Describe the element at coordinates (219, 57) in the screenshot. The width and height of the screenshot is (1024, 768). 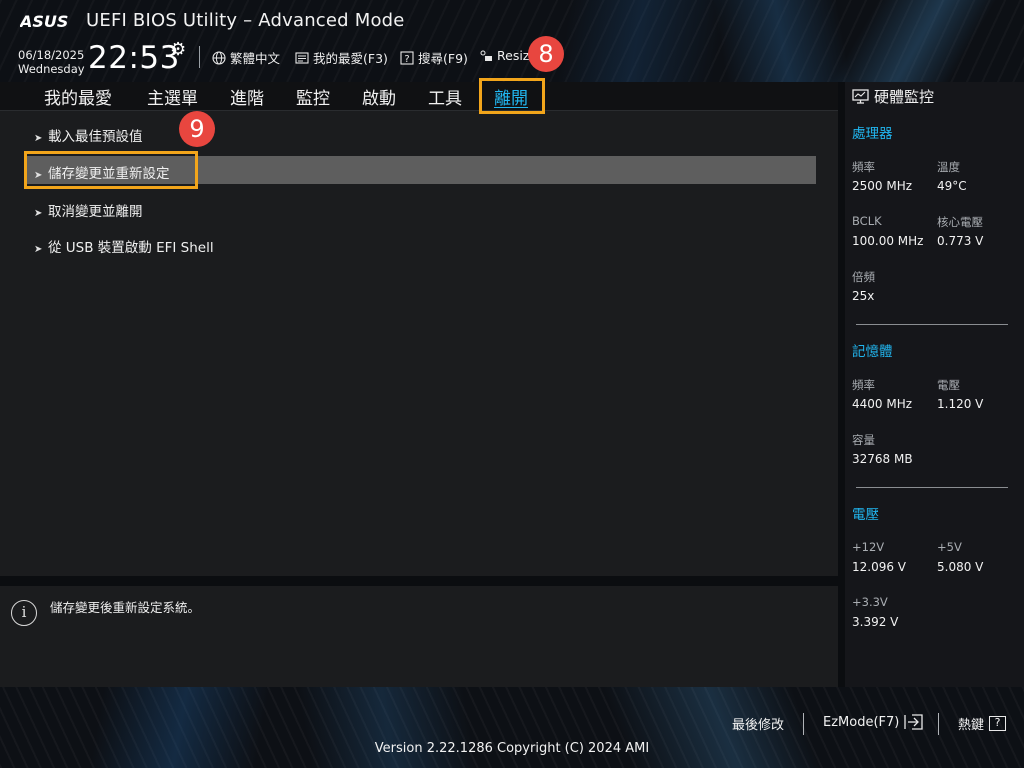
I see `globe-icon` at that location.